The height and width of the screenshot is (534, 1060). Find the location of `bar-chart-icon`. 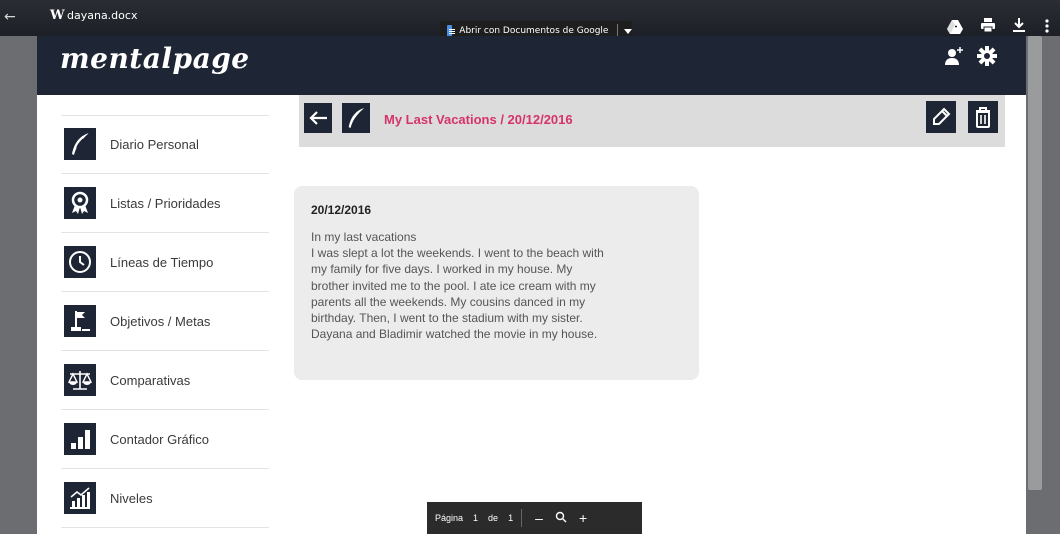

bar-chart-icon is located at coordinates (80, 439).